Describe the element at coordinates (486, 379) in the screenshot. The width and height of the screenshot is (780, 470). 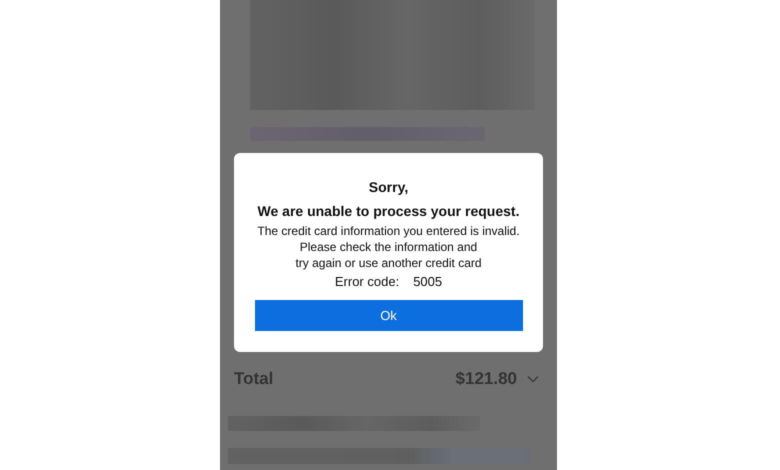
I see `total-amount: $121.80` at that location.